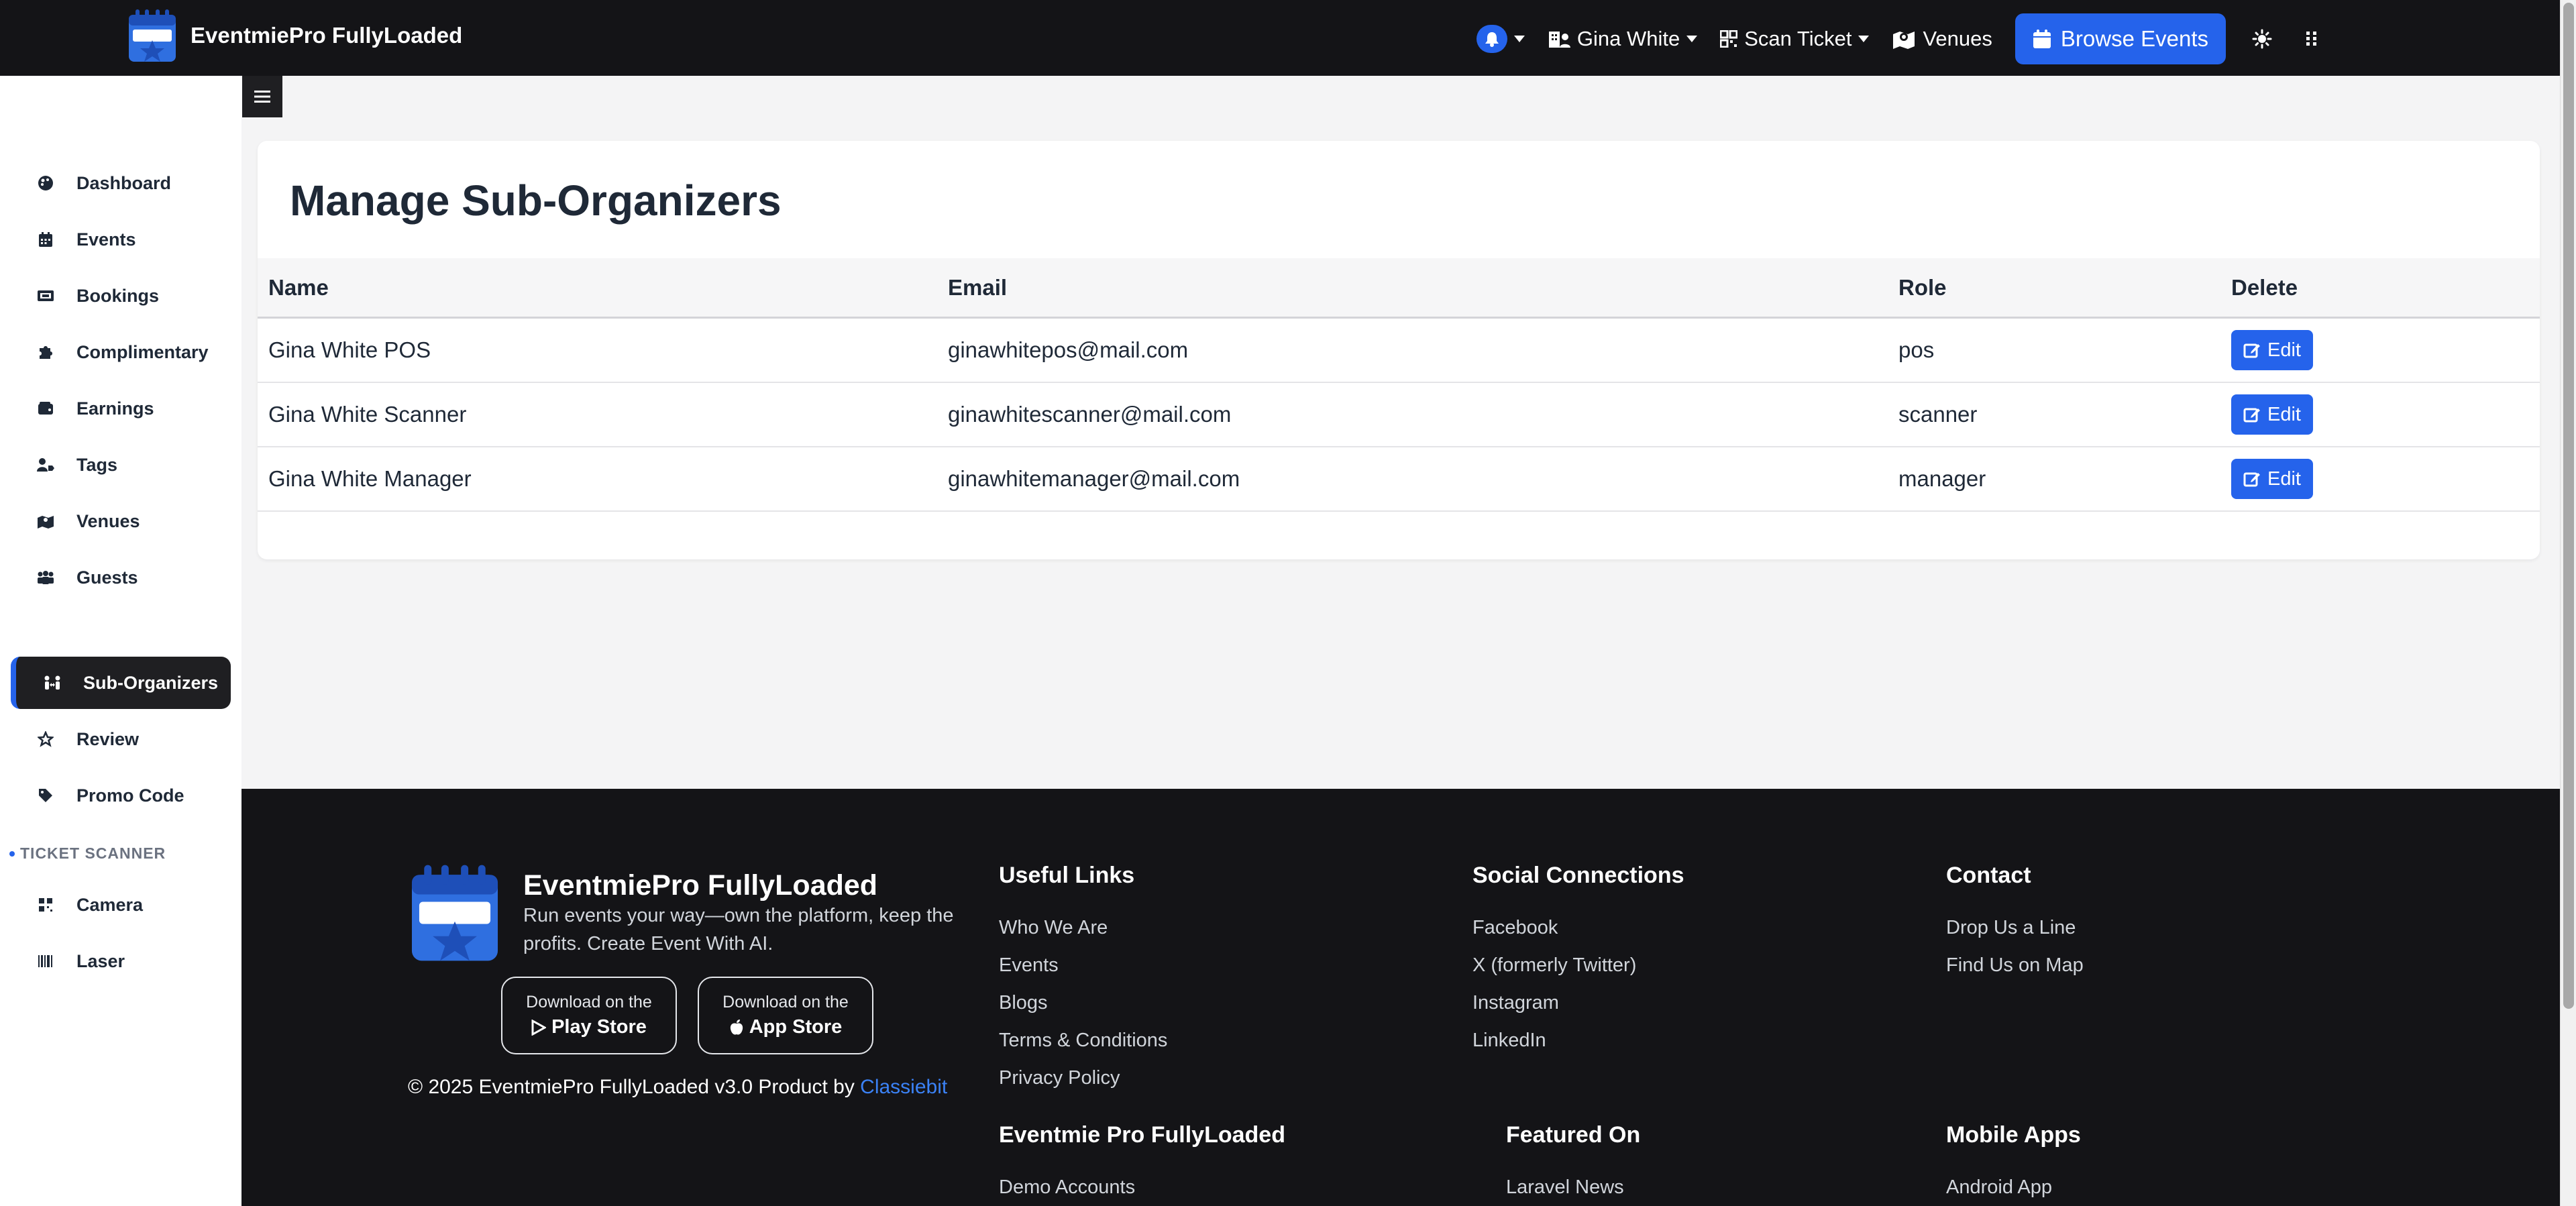 The height and width of the screenshot is (1206, 2576). I want to click on sidebar-item-label: Promo Code, so click(130, 795).